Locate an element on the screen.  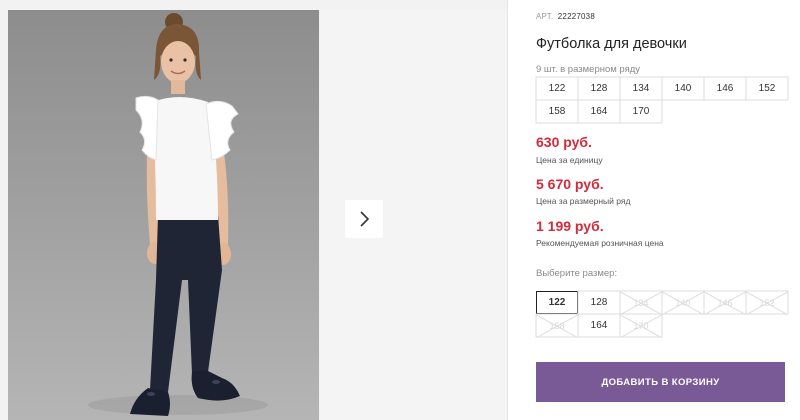
product-title: Футболка для девочки is located at coordinates (611, 44).